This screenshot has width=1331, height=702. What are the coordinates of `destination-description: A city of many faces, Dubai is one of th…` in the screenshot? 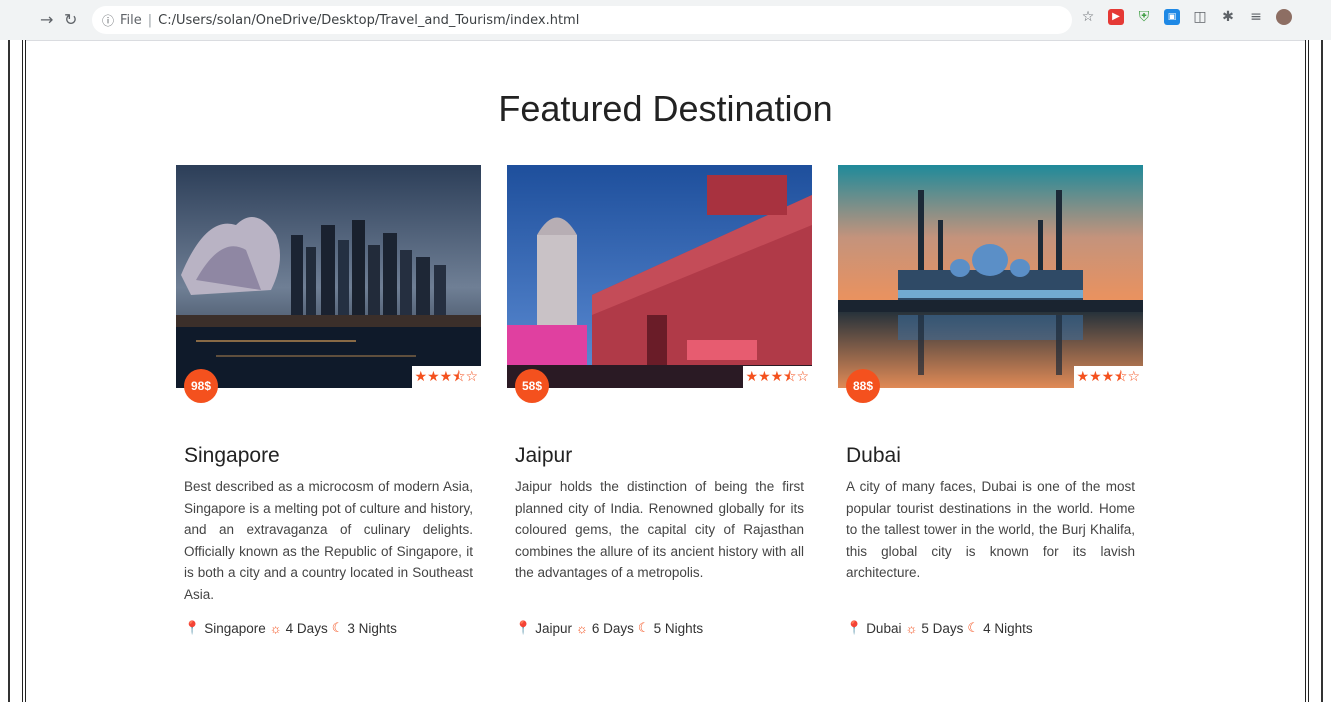 It's located at (990, 529).